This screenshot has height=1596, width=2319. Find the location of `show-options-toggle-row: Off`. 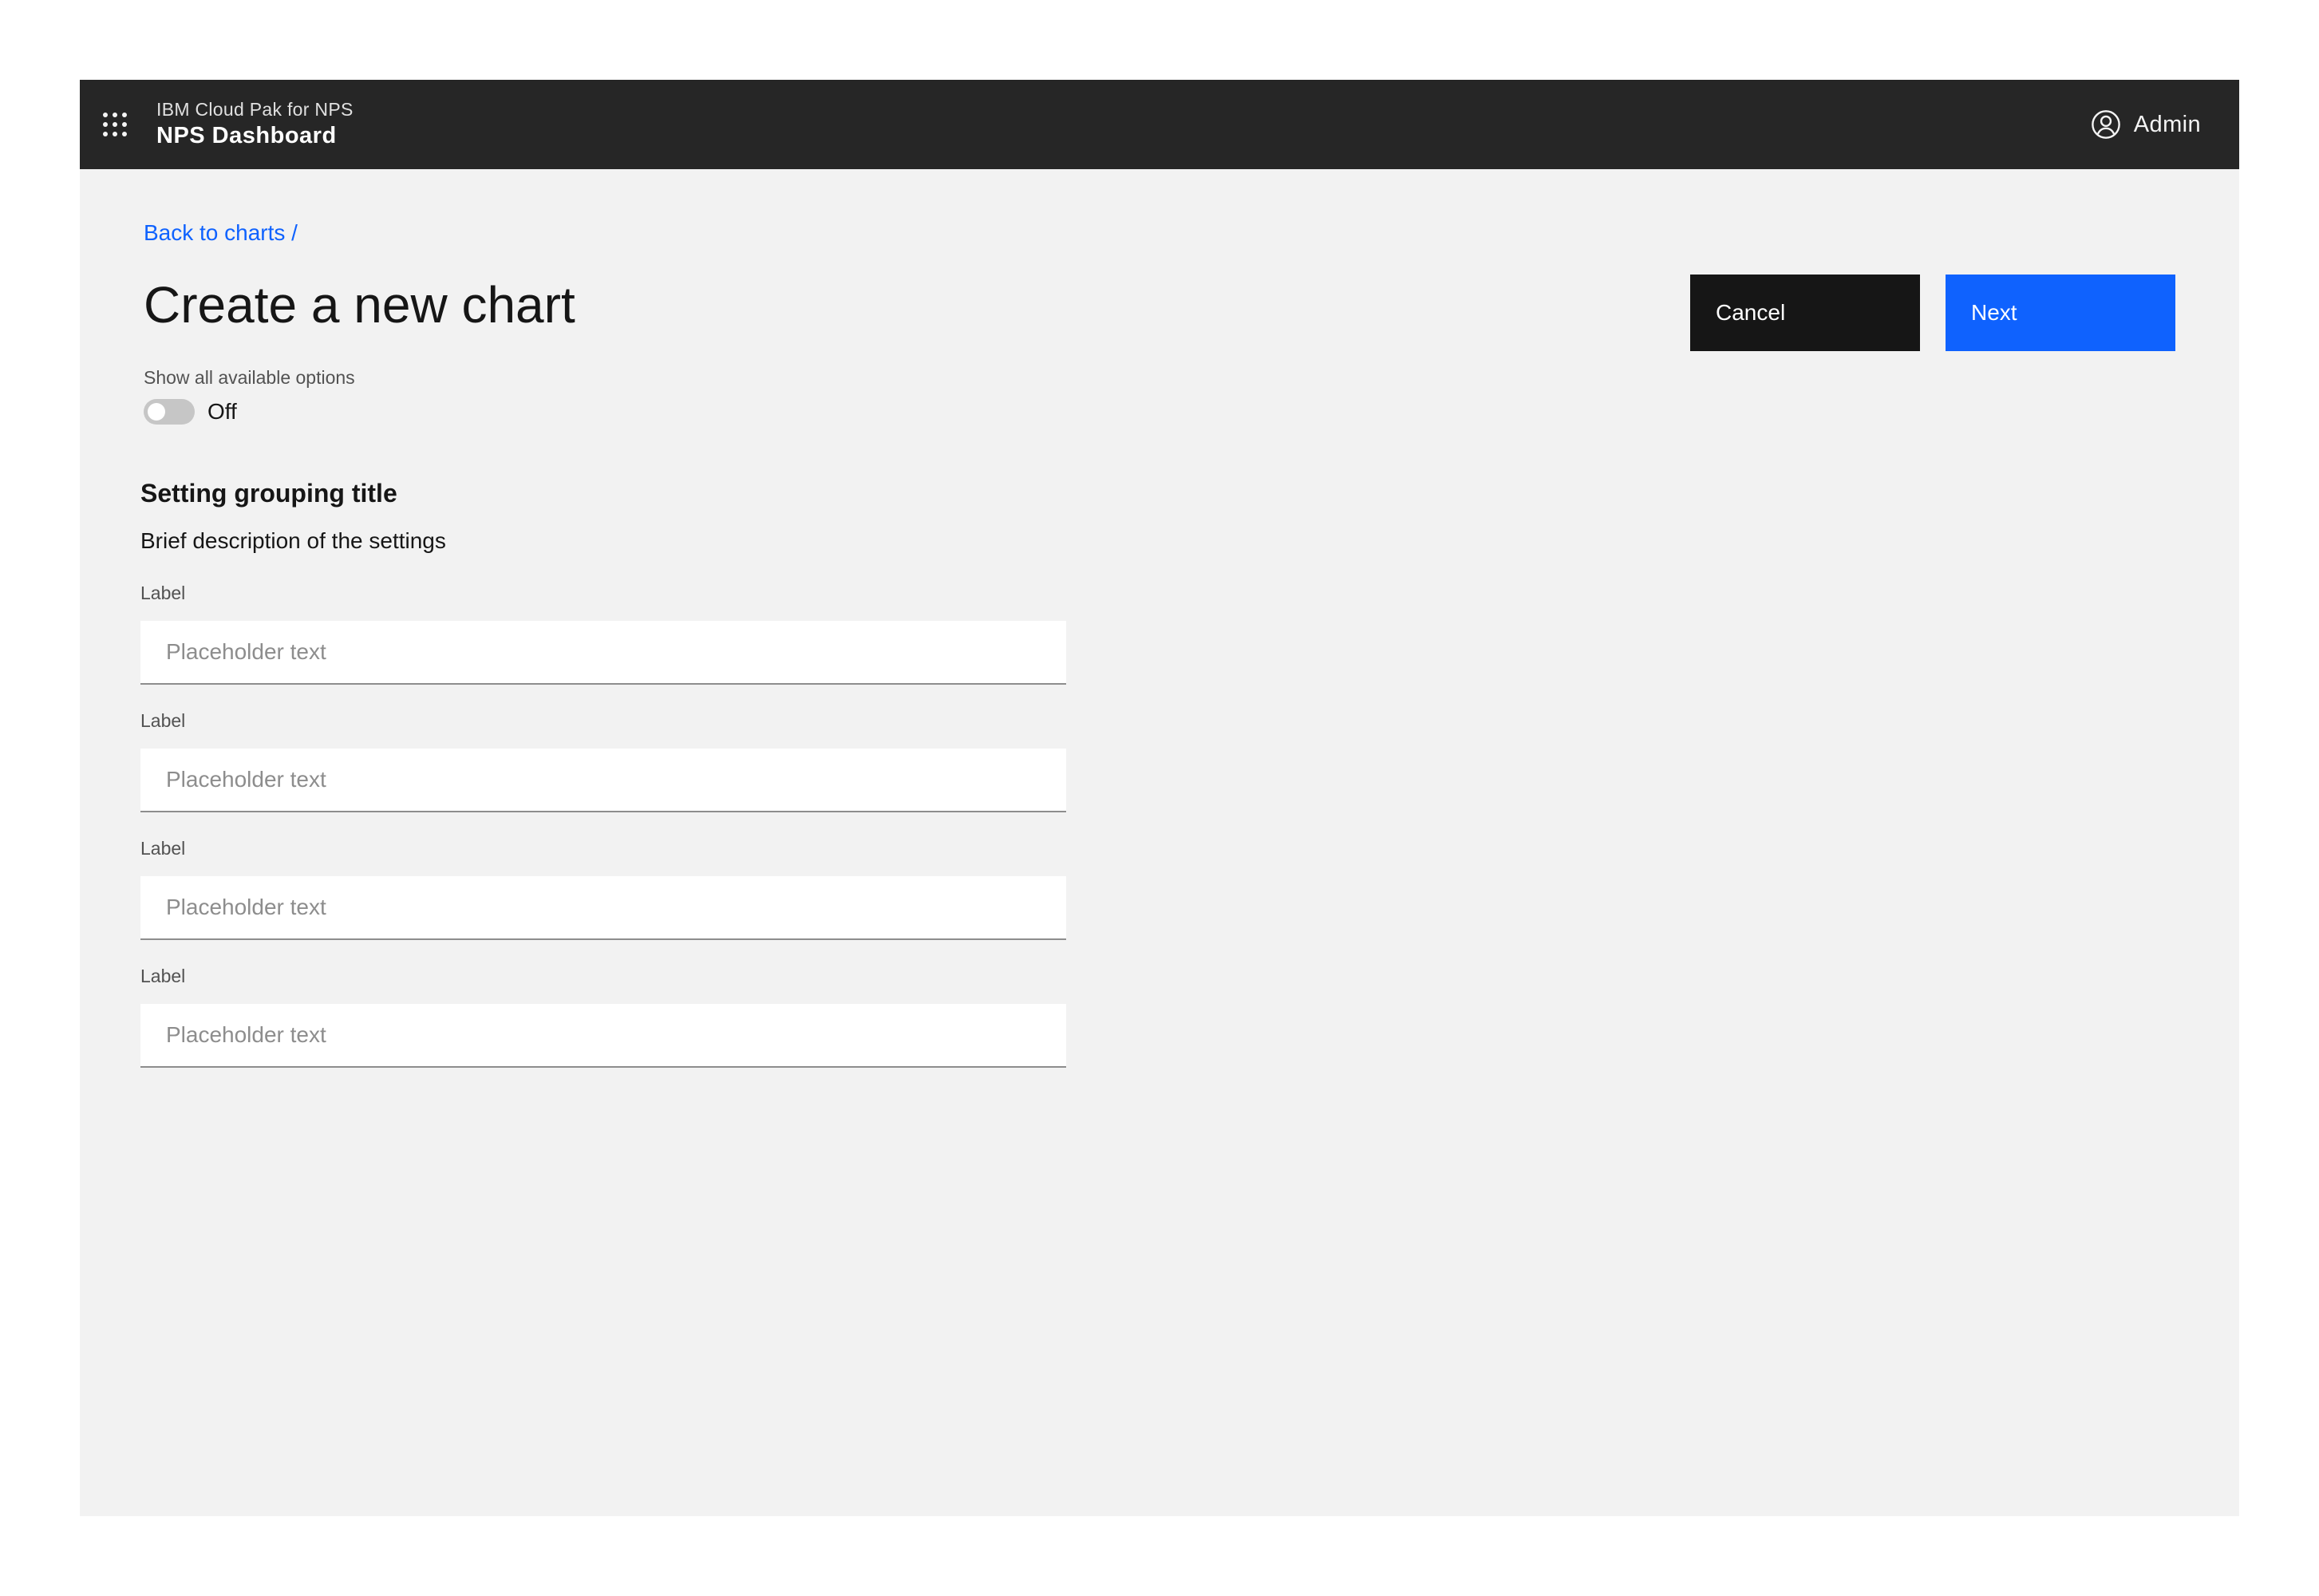

show-options-toggle-row: Off is located at coordinates (190, 412).